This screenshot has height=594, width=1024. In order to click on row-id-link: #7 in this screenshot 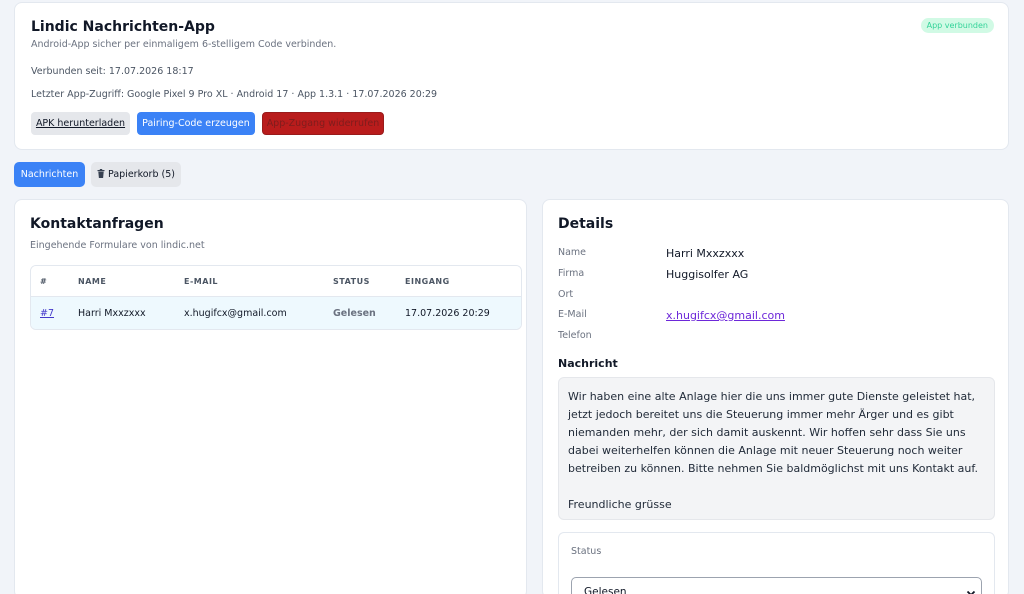, I will do `click(47, 313)`.